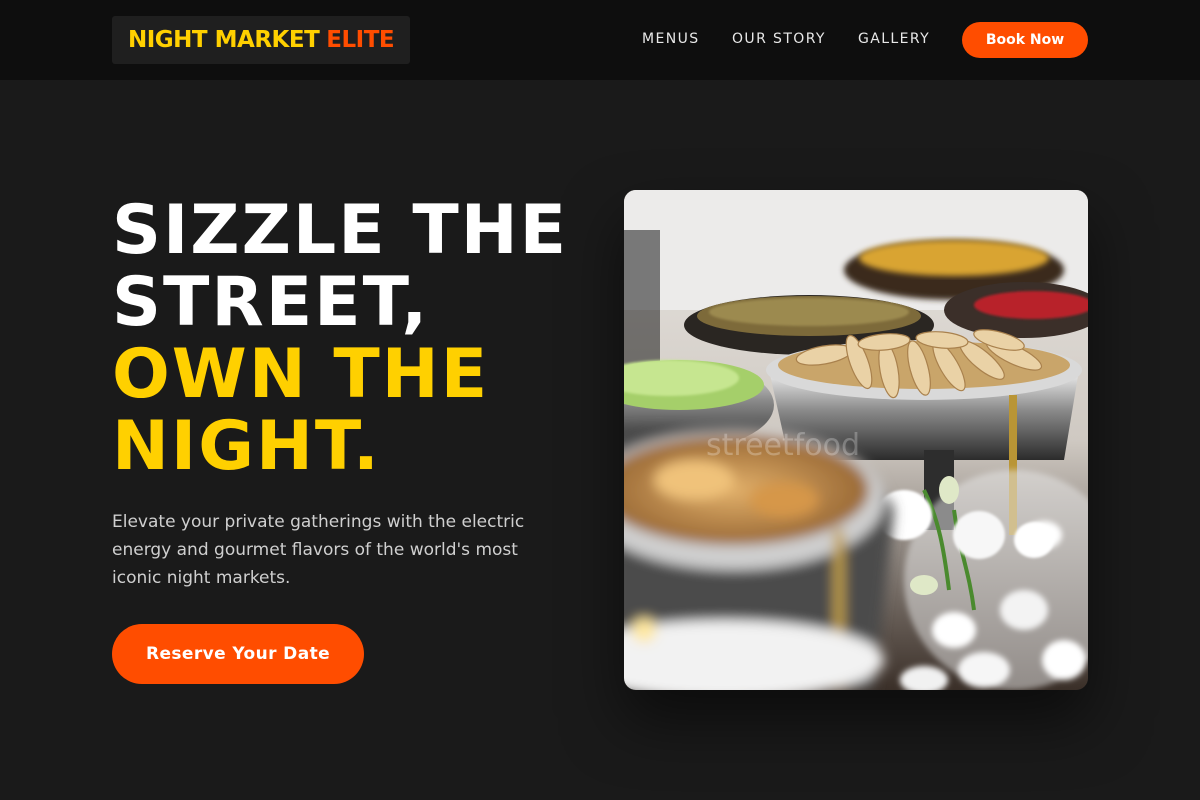 The width and height of the screenshot is (1200, 800). Describe the element at coordinates (340, 230) in the screenshot. I see `headline-line-1: SIZZLE THE` at that location.